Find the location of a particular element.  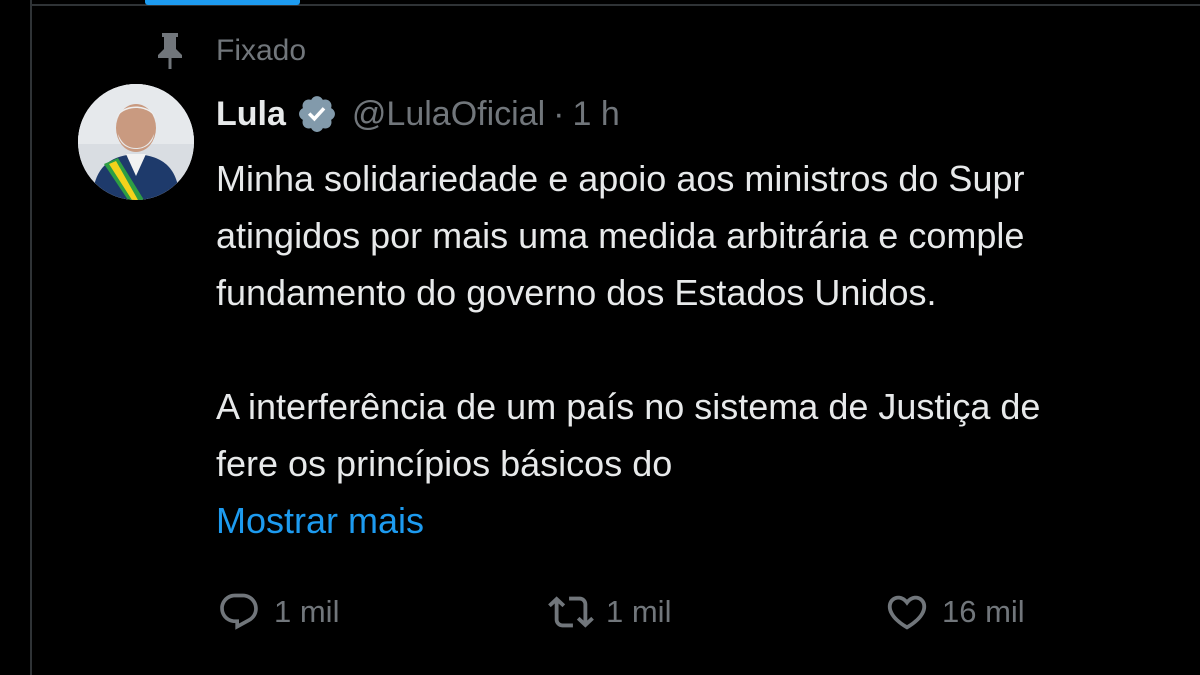

show-more-link: Mostrar mais is located at coordinates (320, 520).